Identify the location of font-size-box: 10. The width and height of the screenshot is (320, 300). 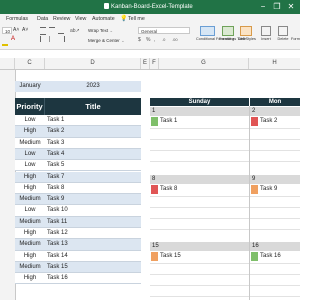
(7, 30).